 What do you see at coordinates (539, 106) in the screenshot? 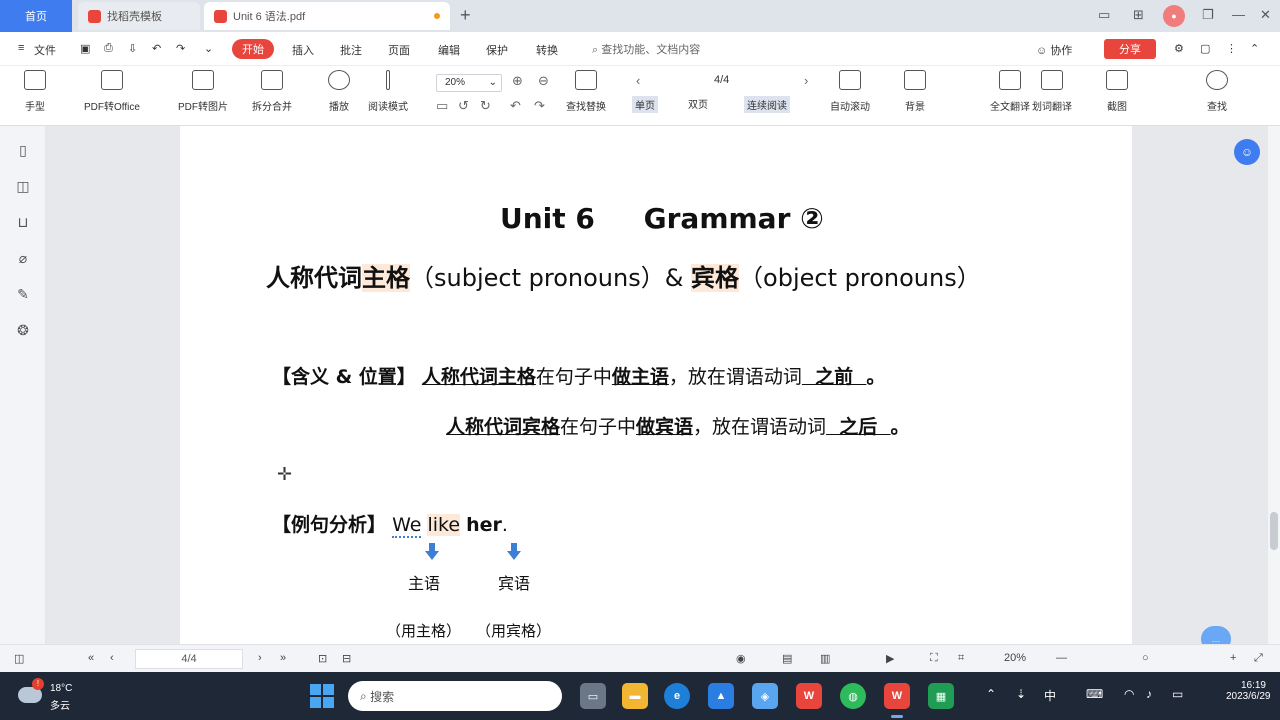
I see `redo-view-icon: ↷` at bounding box center [539, 106].